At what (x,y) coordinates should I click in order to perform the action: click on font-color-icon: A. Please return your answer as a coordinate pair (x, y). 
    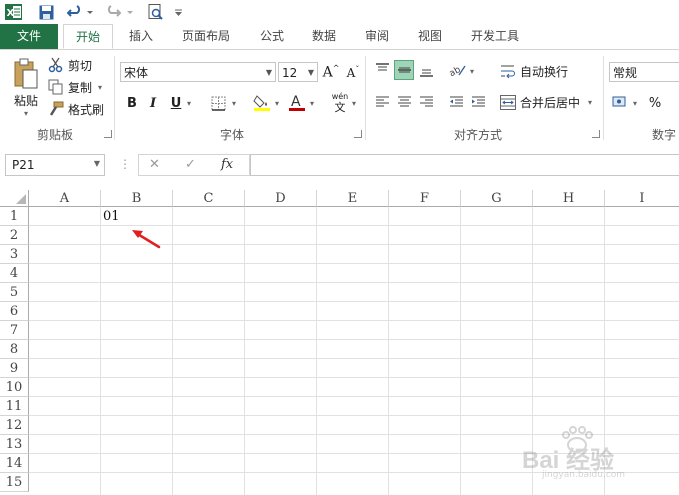
    Looking at the image, I should click on (297, 102).